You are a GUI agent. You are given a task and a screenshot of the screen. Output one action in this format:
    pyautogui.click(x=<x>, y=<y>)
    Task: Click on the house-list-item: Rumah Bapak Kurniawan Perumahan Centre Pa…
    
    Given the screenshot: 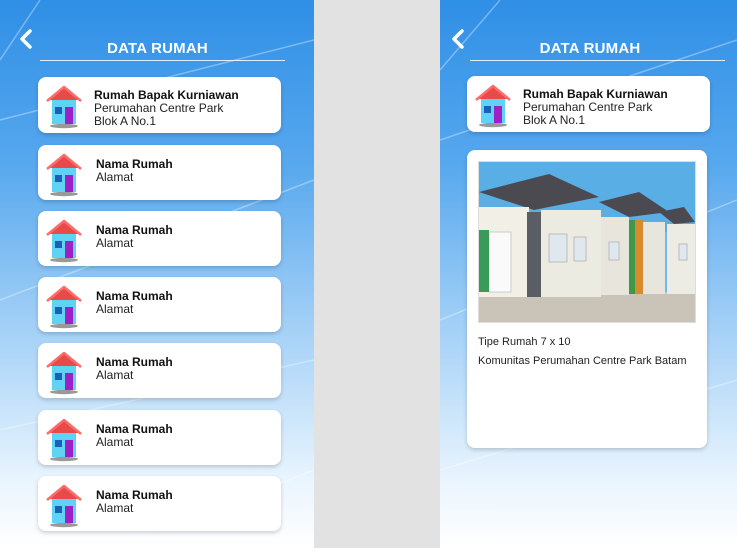 What is the action you would take?
    pyautogui.click(x=159, y=105)
    